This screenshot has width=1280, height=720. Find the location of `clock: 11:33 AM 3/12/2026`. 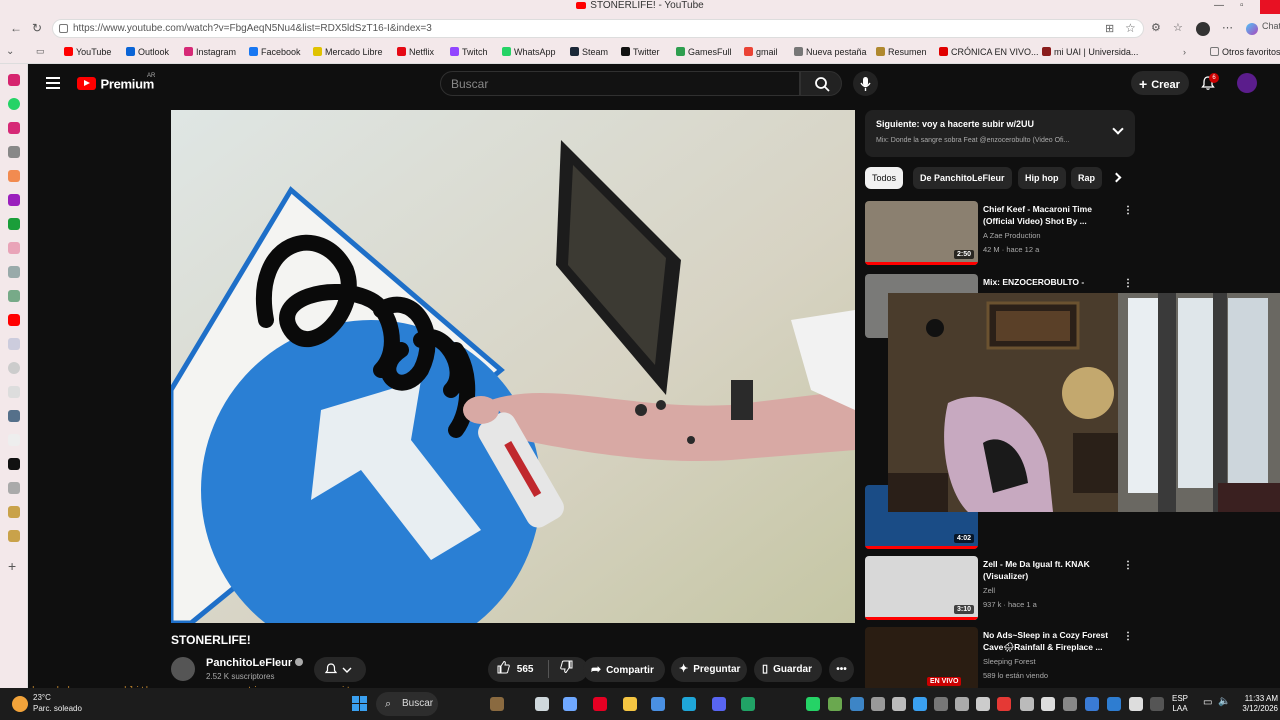

clock: 11:33 AM 3/12/2026 is located at coordinates (1258, 704).